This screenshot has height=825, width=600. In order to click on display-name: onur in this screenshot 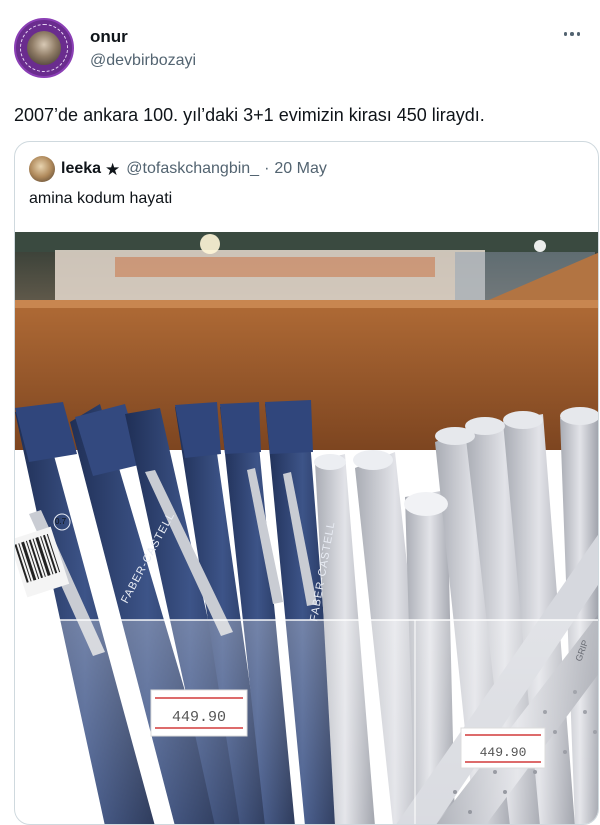, I will do `click(109, 37)`.